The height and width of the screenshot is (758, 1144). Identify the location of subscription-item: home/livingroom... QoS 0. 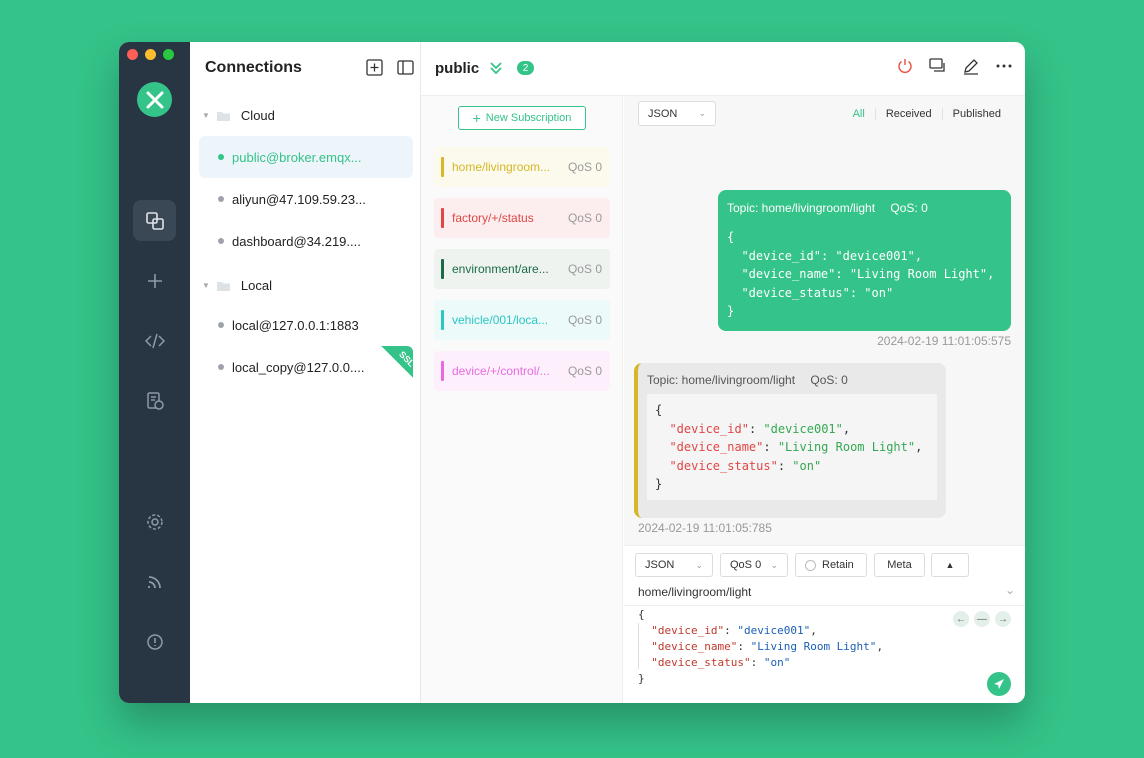
(522, 167).